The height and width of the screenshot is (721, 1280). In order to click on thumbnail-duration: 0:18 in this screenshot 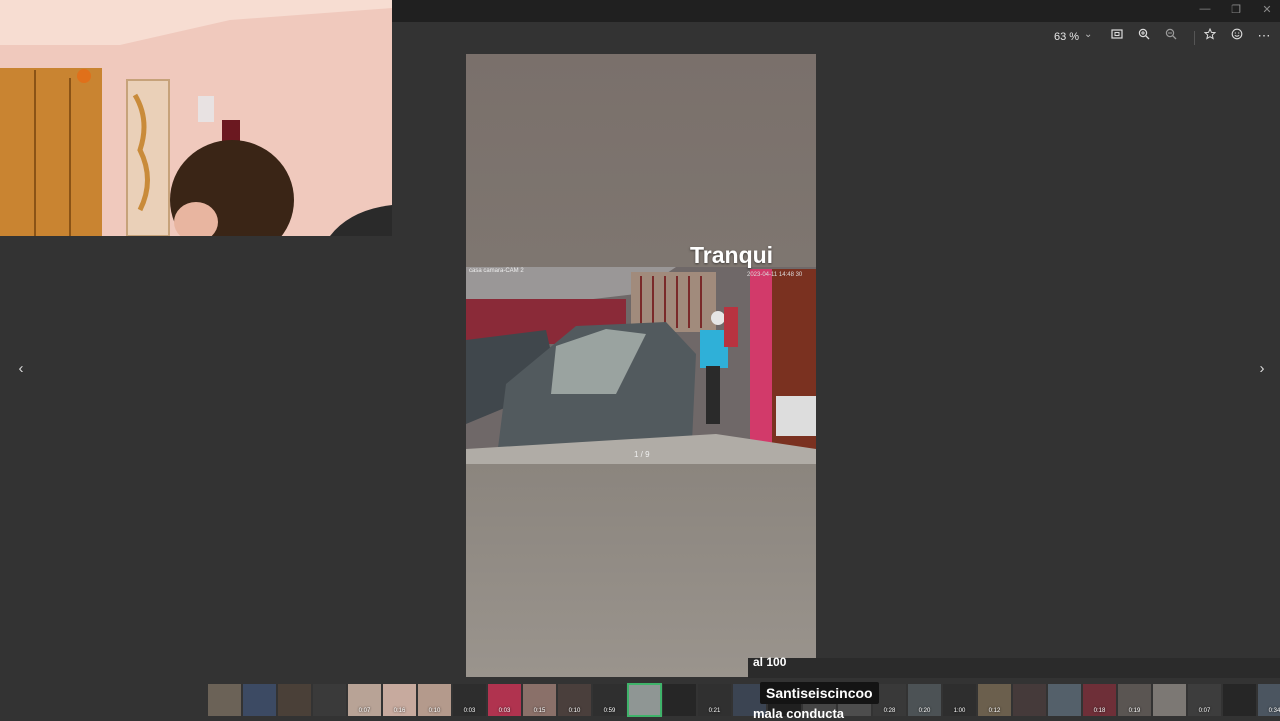, I will do `click(1099, 711)`.